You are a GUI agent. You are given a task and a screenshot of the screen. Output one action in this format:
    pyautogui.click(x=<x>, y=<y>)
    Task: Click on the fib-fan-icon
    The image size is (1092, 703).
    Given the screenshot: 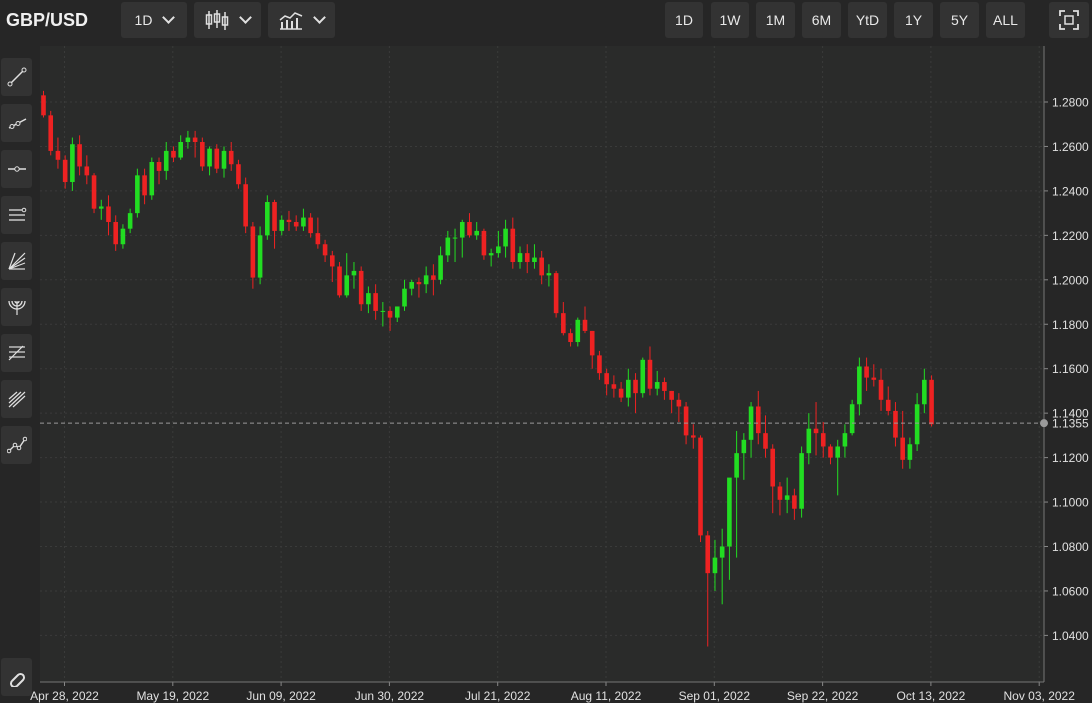 What is the action you would take?
    pyautogui.click(x=16, y=261)
    